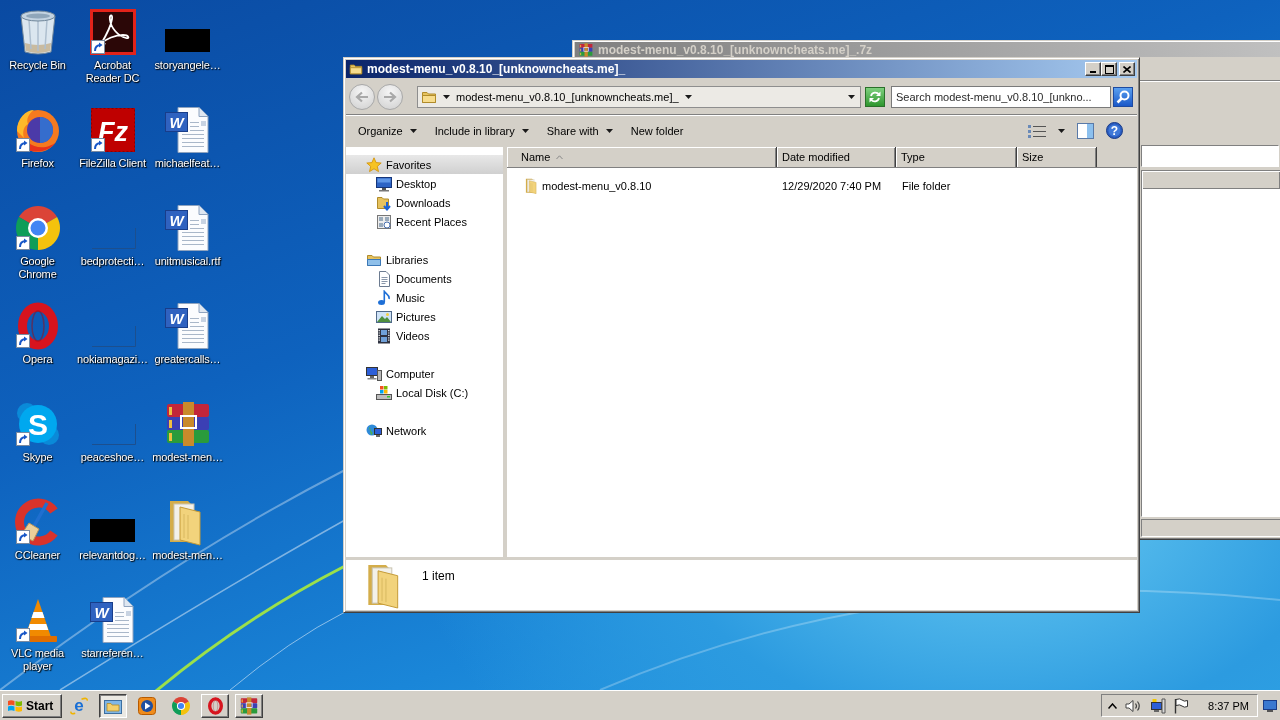  I want to click on search-button, so click(1123, 97).